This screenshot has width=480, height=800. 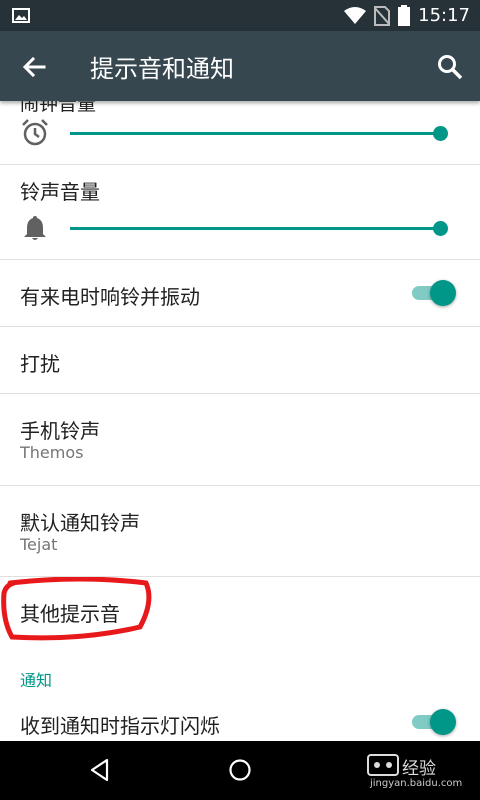 What do you see at coordinates (100, 770) in the screenshot?
I see `nav-back-icon` at bounding box center [100, 770].